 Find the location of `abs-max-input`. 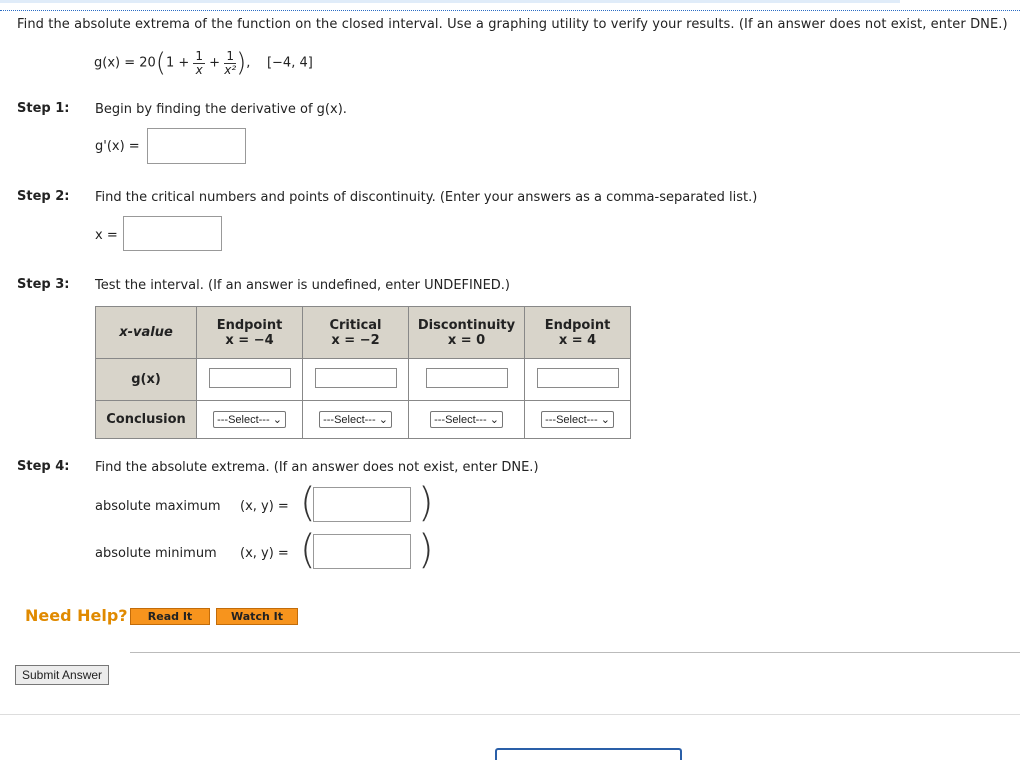

abs-max-input is located at coordinates (362, 504).